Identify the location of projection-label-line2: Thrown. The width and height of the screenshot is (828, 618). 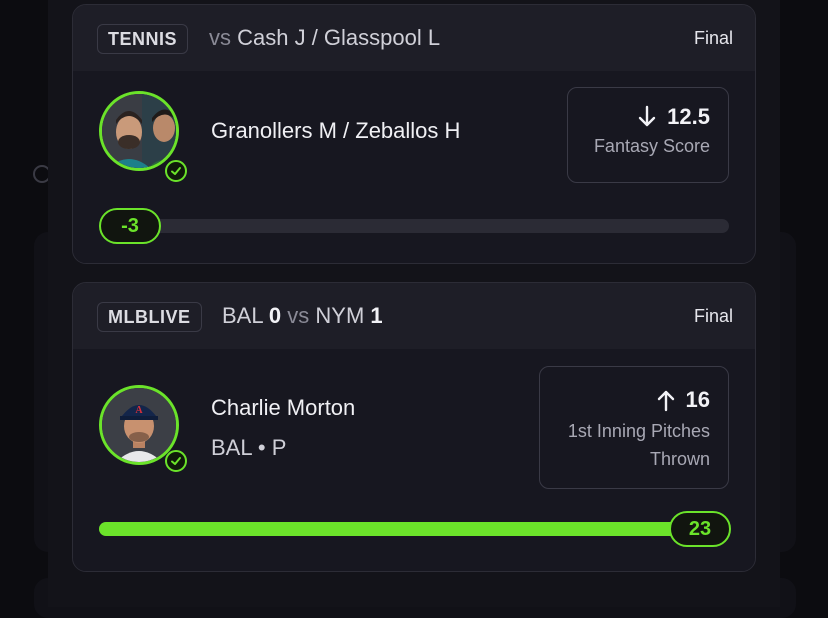
(679, 459).